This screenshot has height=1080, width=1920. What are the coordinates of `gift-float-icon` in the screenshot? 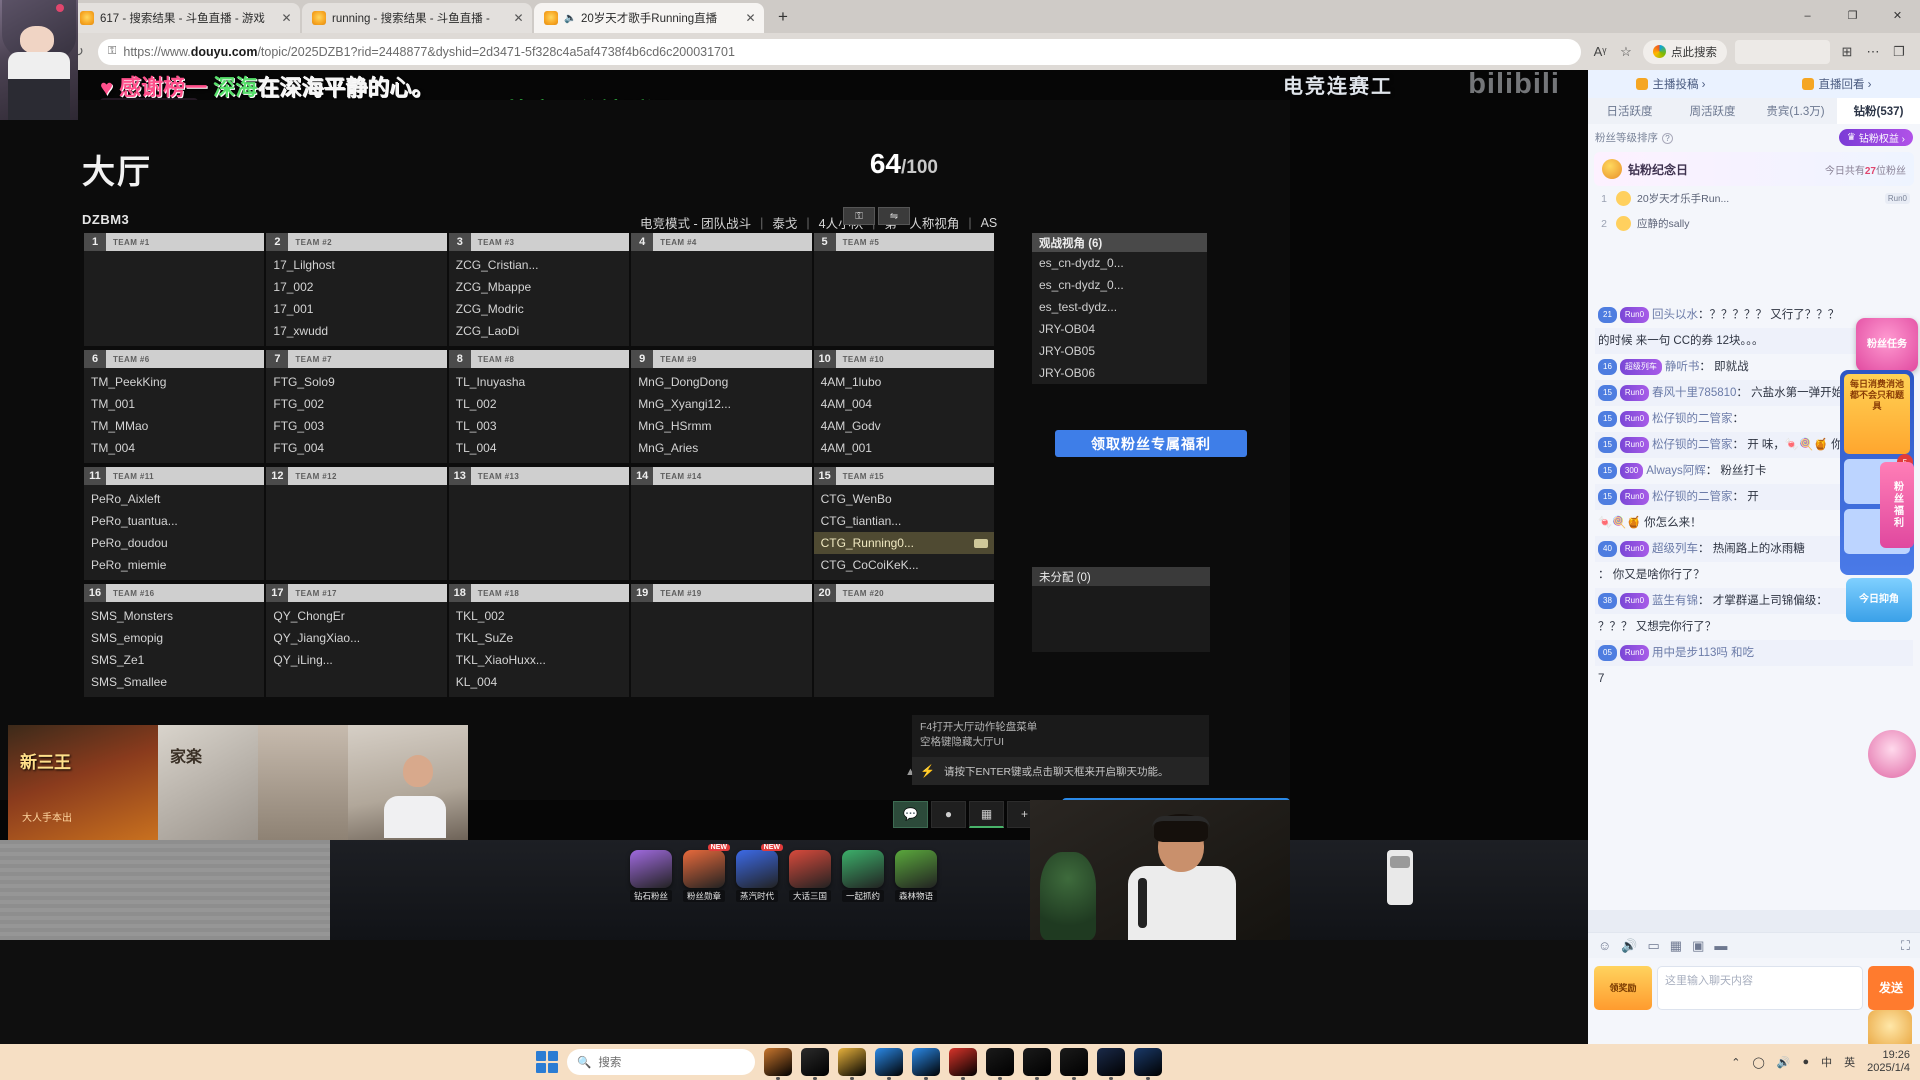 It's located at (1892, 754).